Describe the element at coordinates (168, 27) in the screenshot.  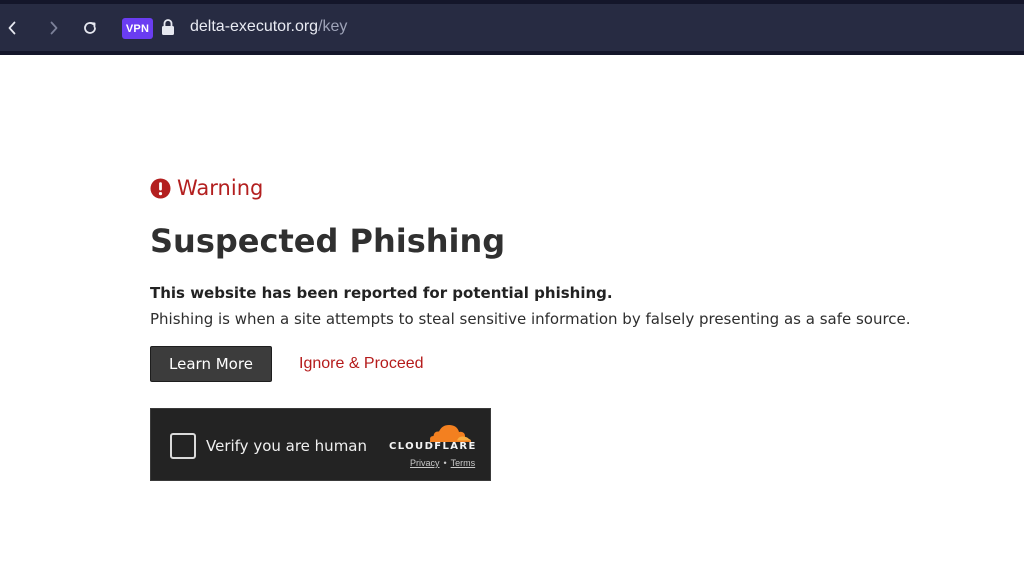
I see `lock-icon` at that location.